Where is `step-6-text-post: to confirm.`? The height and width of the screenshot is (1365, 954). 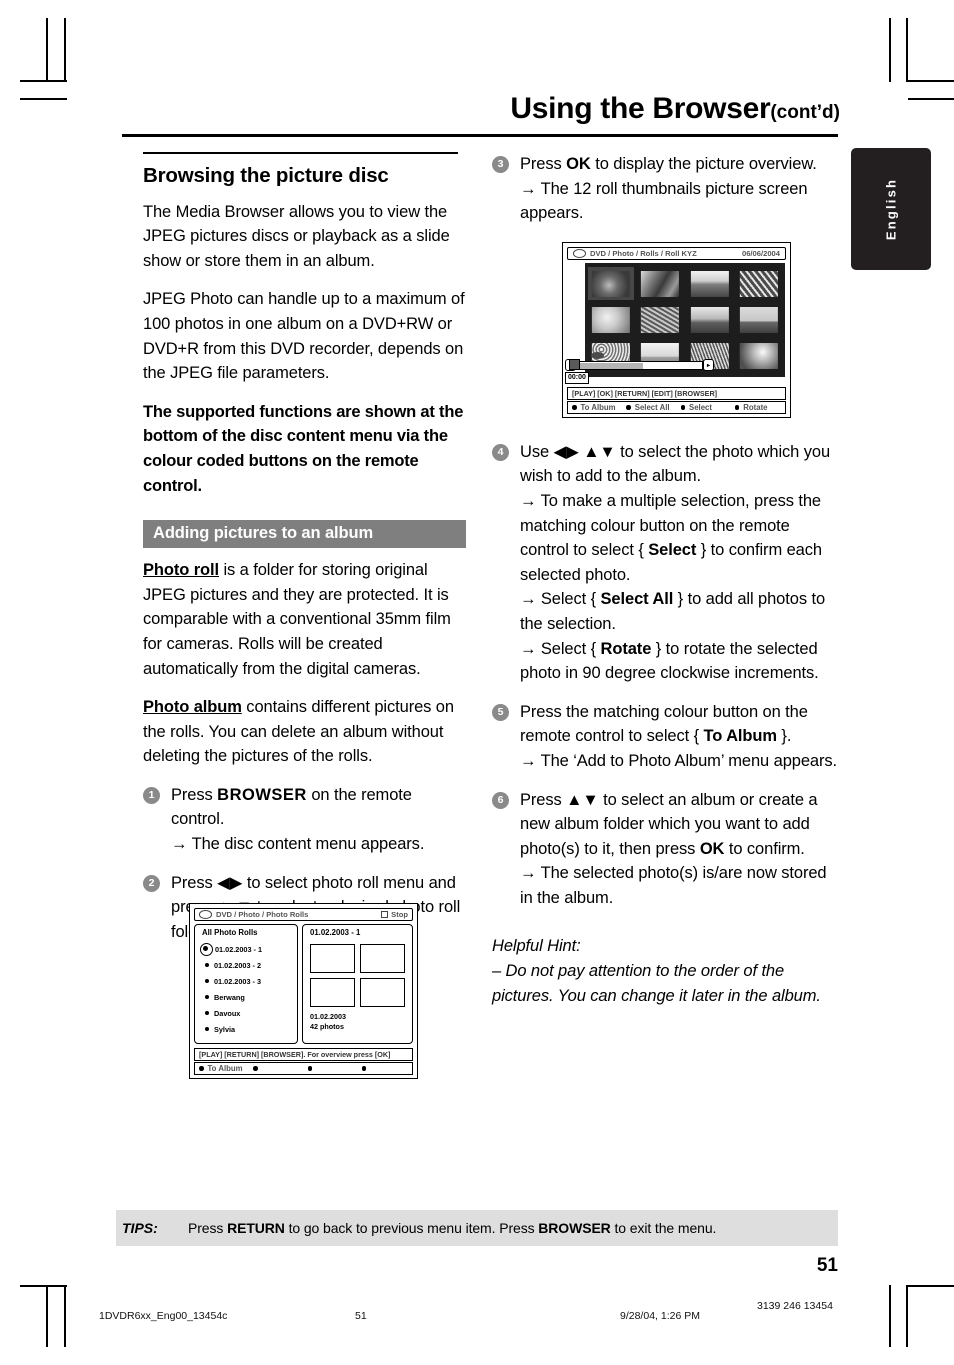
step-6-text-post: to confirm. is located at coordinates (764, 848).